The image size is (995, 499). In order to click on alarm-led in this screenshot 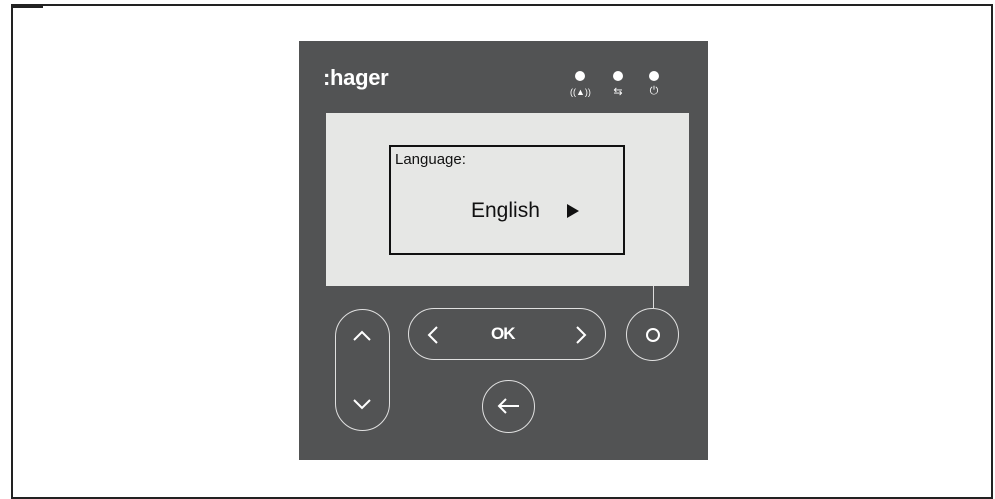, I will do `click(580, 76)`.